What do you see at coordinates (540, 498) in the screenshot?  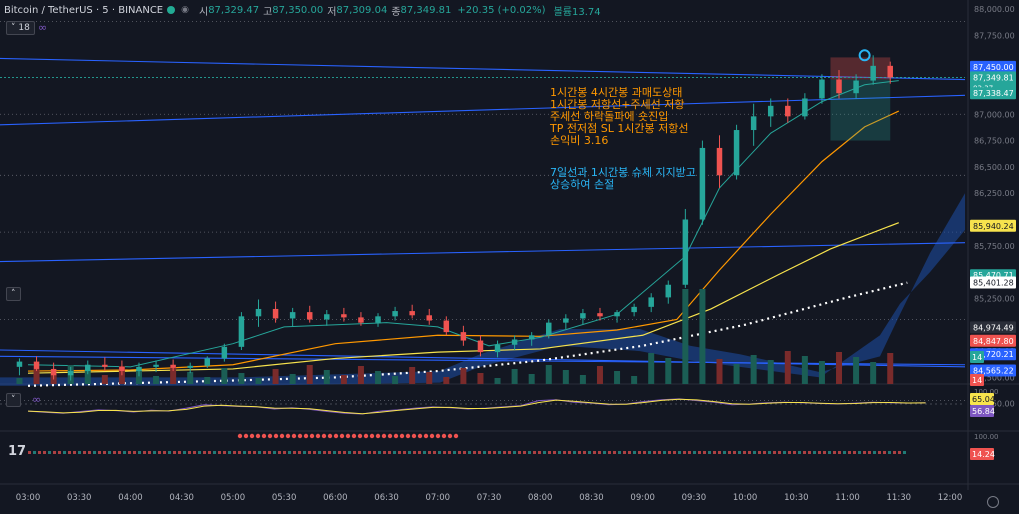 I see `time-tick-label: 08:00` at bounding box center [540, 498].